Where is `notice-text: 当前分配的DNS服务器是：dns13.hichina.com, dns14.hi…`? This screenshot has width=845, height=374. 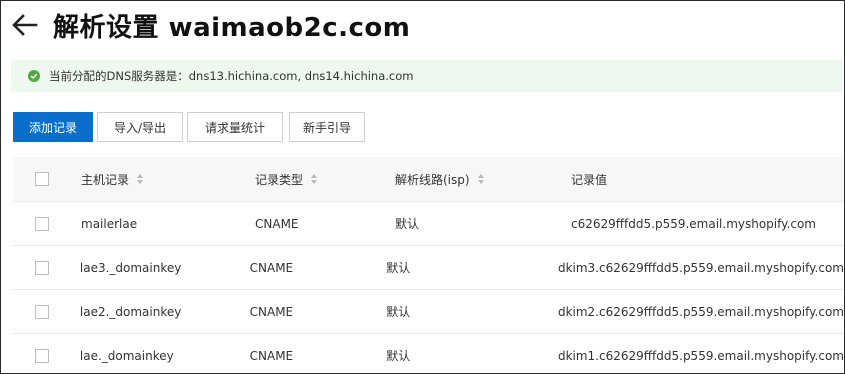 notice-text: 当前分配的DNS服务器是：dns13.hichina.com, dns14.hi… is located at coordinates (231, 76).